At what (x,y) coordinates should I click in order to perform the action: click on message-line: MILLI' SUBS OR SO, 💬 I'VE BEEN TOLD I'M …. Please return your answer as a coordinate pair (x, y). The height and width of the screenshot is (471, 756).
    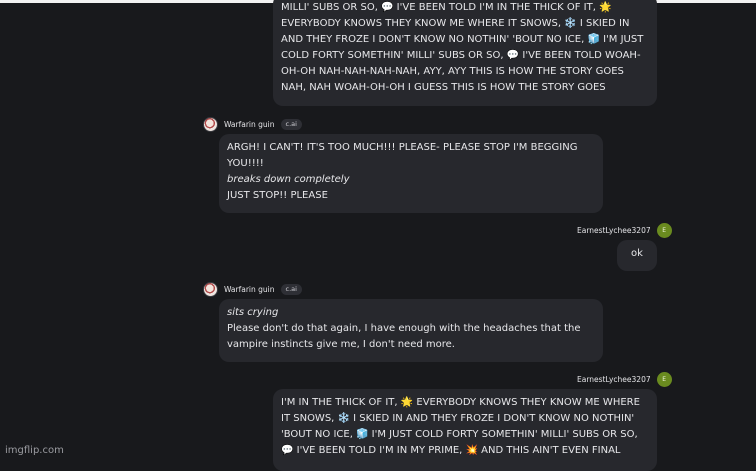
    Looking at the image, I should click on (446, 7).